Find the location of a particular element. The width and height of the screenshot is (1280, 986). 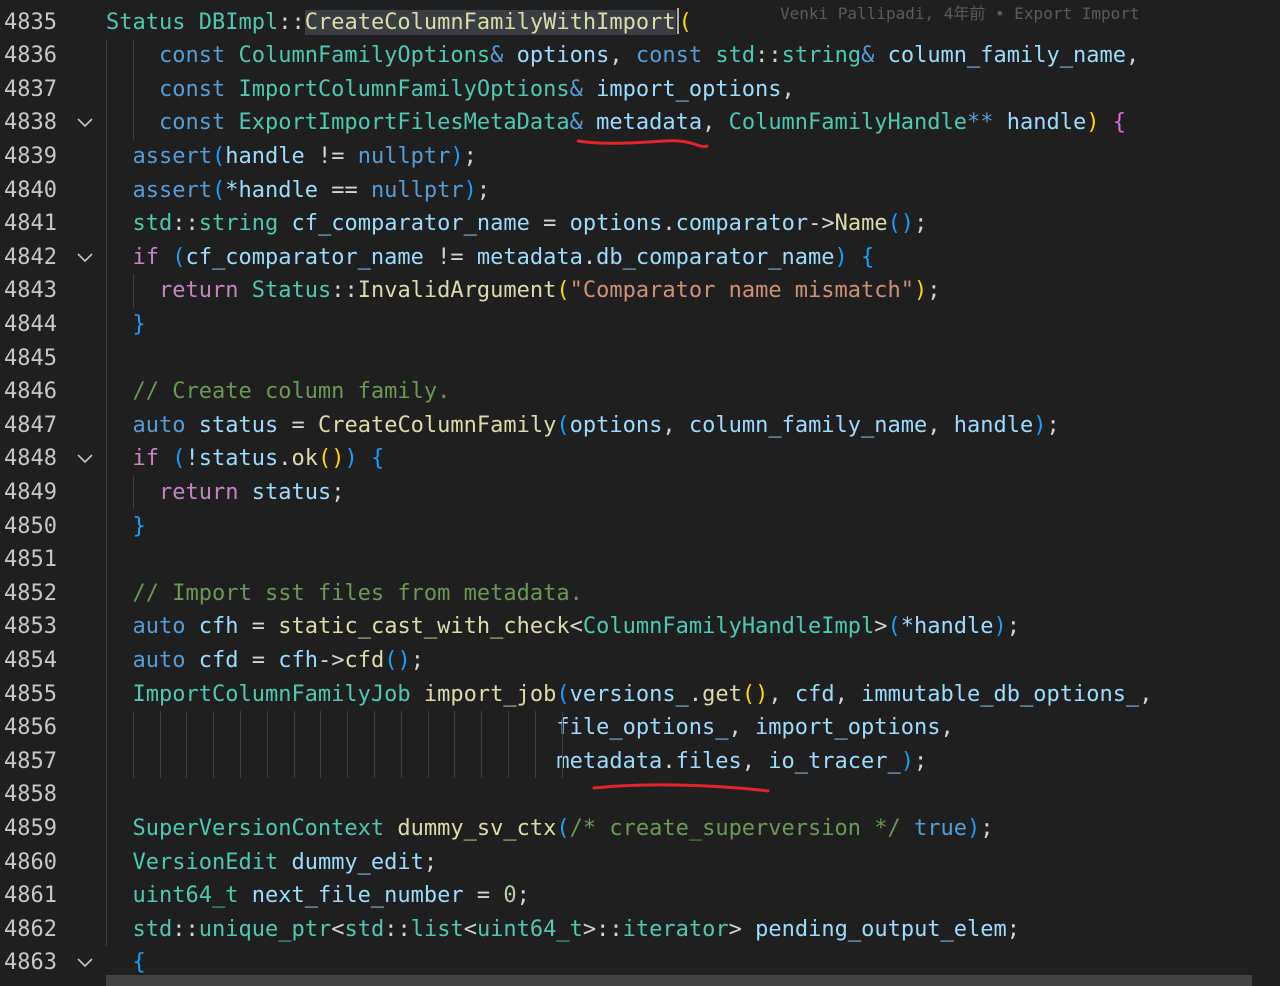

code-line: 4854 auto cfd = cfh->cfd(); is located at coordinates (640, 661).